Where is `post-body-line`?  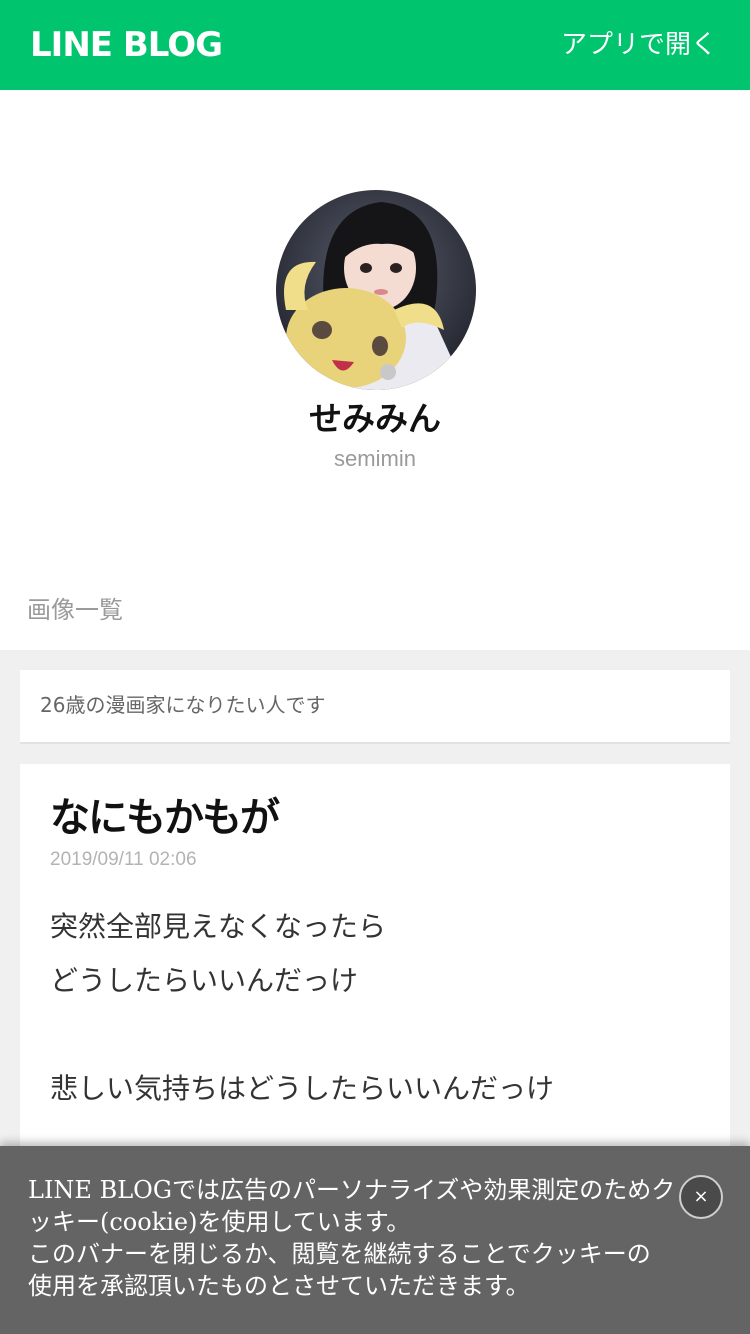
post-body-line is located at coordinates (375, 1035).